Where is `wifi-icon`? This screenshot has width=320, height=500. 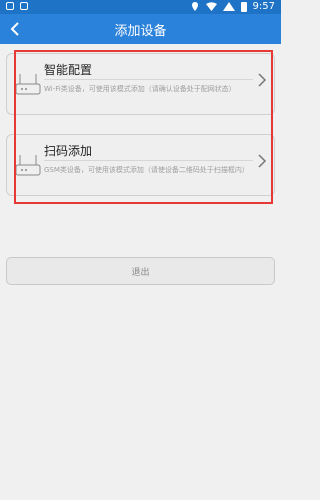 wifi-icon is located at coordinates (211, 6).